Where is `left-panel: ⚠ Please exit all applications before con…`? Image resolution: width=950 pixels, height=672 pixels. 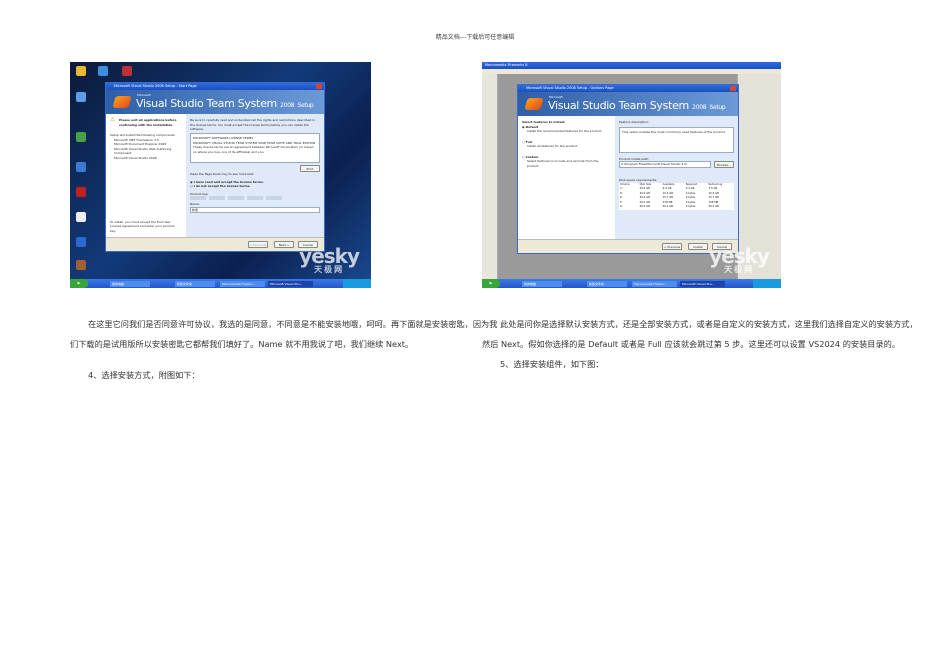
left-panel: ⚠ Please exit all applications before con… is located at coordinates (145, 175).